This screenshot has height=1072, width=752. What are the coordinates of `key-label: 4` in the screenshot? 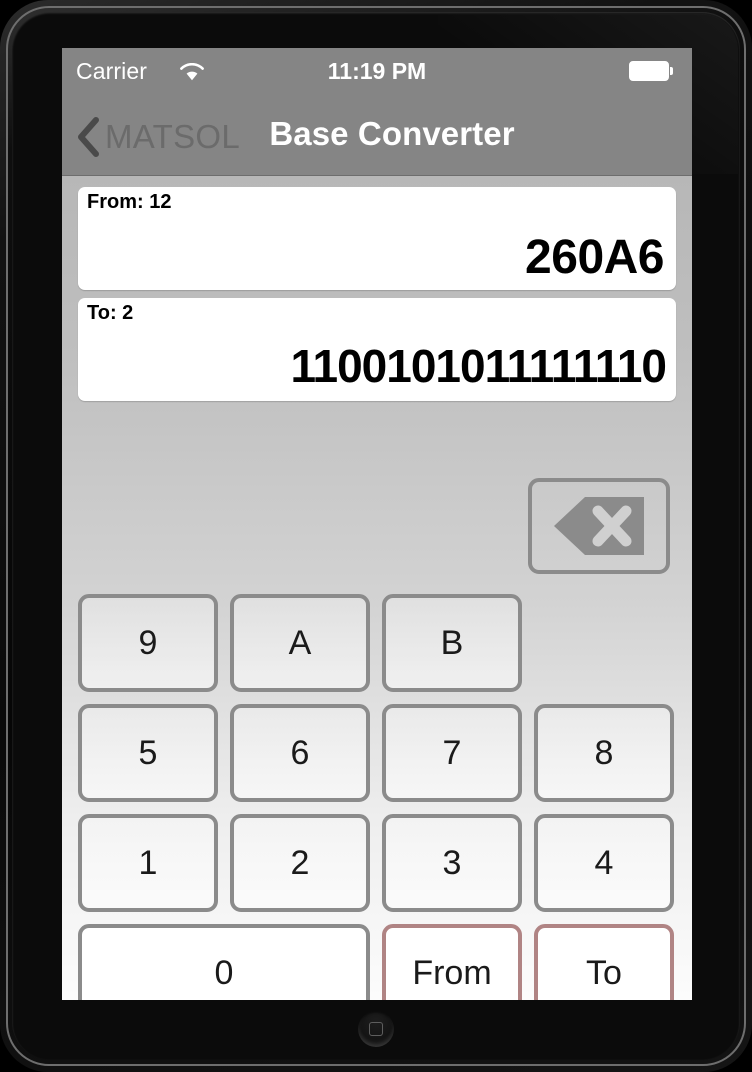 It's located at (604, 862).